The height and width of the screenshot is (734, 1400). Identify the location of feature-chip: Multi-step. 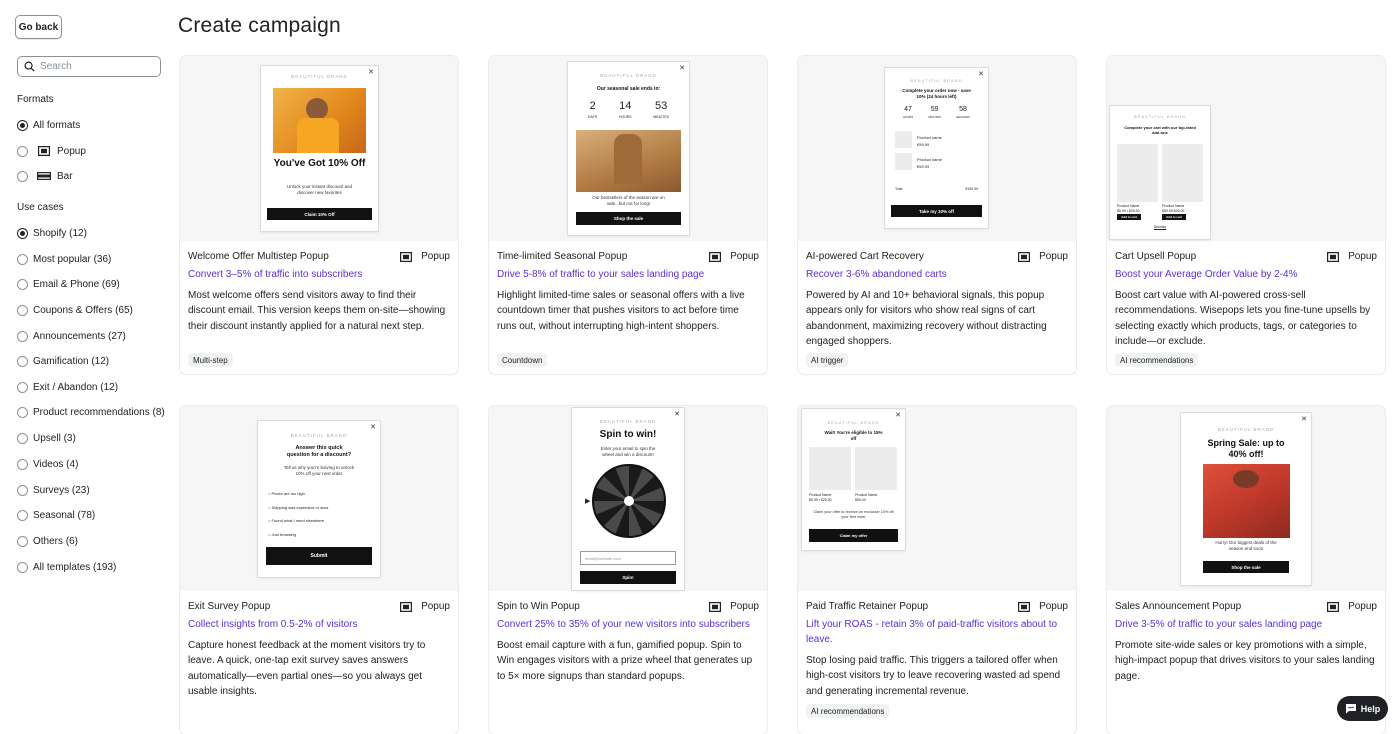
(210, 360).